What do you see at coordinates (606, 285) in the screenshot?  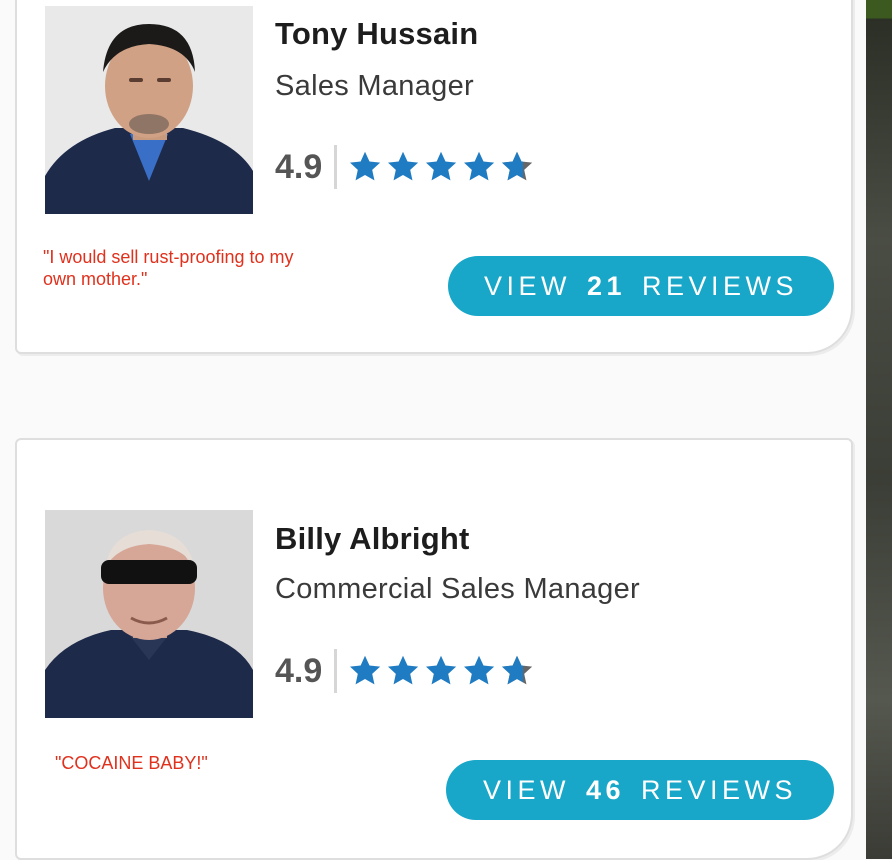 I see `review-count: 21` at bounding box center [606, 285].